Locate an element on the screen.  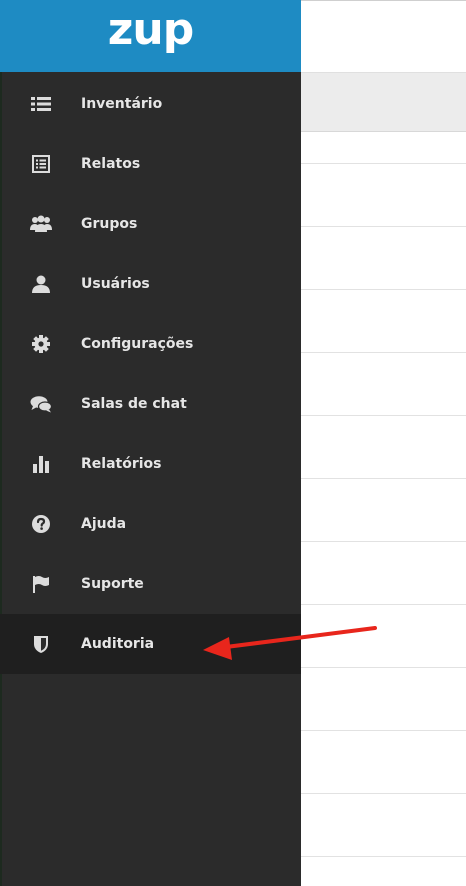
sidebar-item-inventario: Inventário is located at coordinates (150, 104).